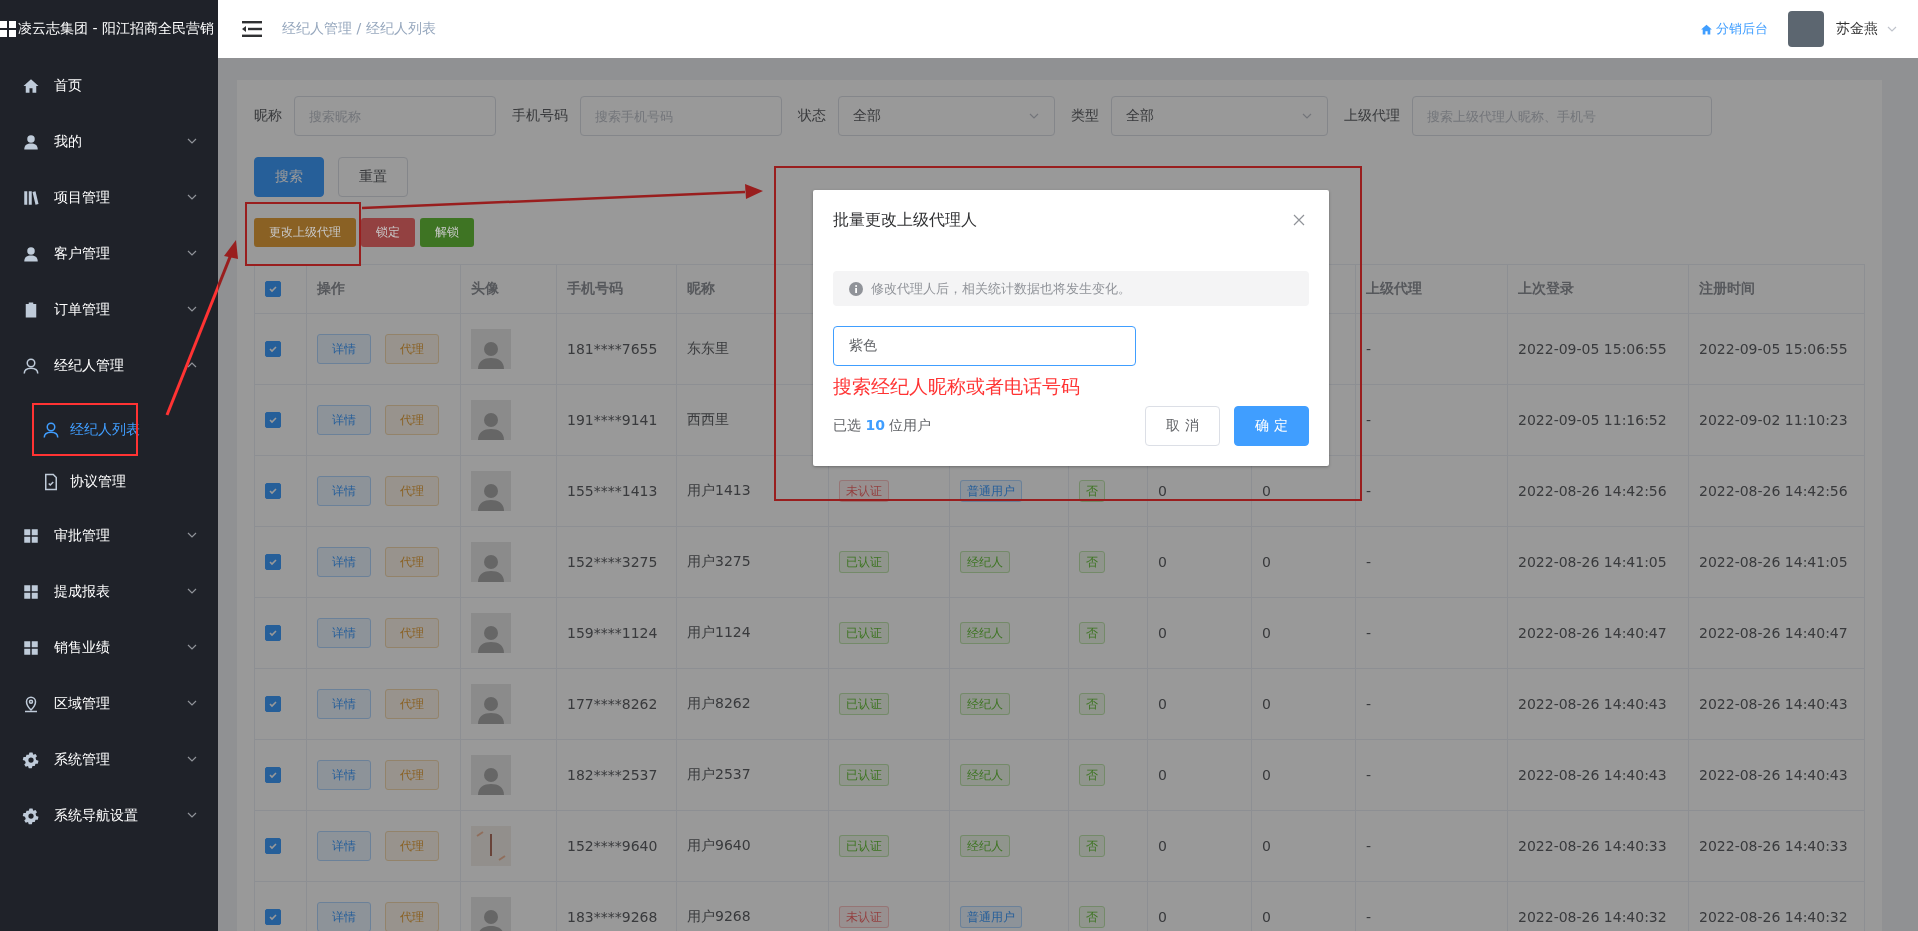 This screenshot has width=1918, height=931. What do you see at coordinates (289, 177) in the screenshot?
I see `search-button: 搜索` at bounding box center [289, 177].